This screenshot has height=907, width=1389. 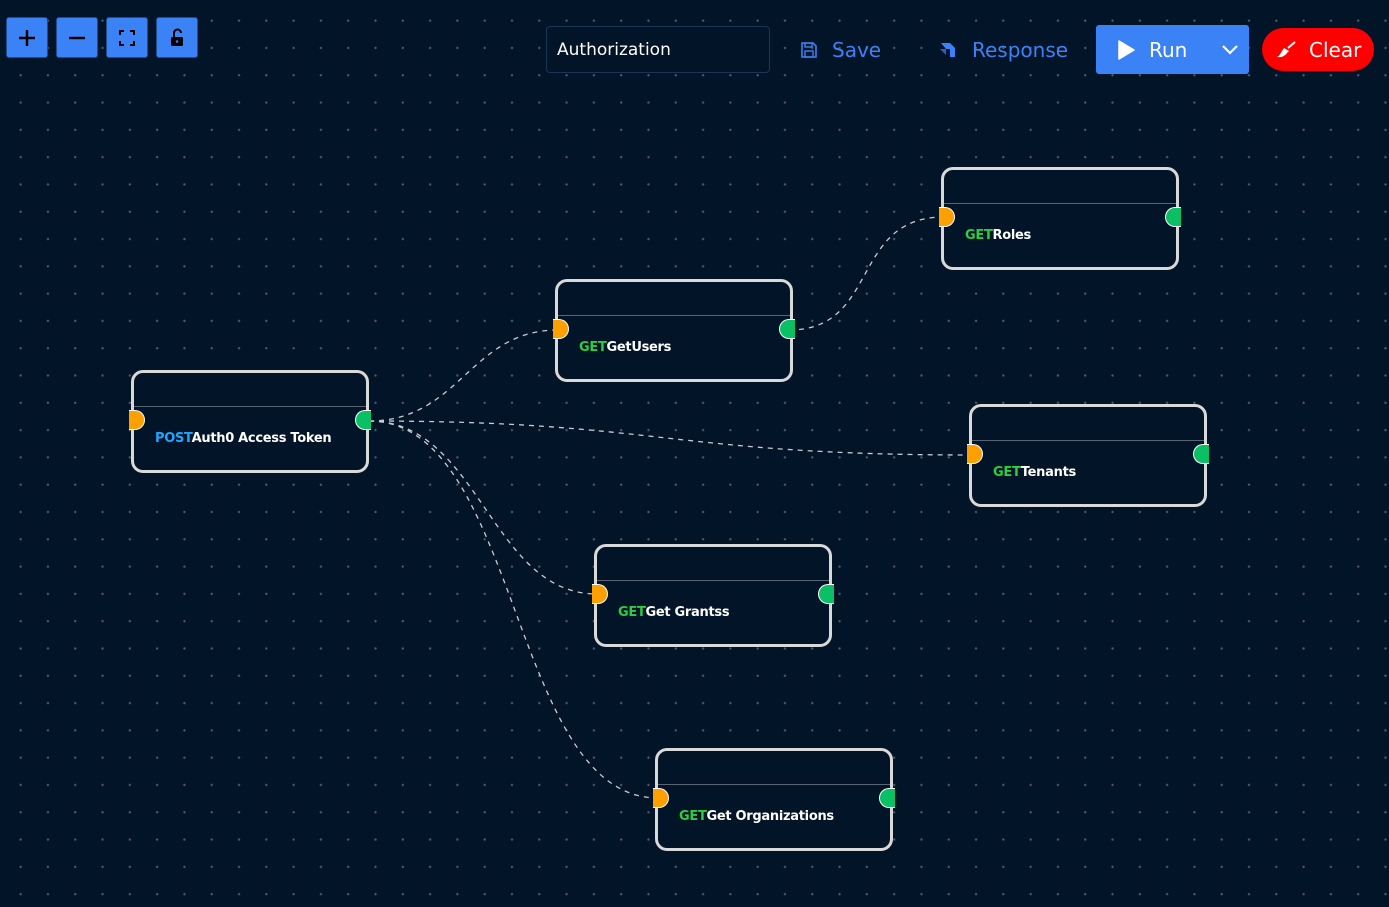 What do you see at coordinates (770, 816) in the screenshot?
I see `node-name: Get Organizations` at bounding box center [770, 816].